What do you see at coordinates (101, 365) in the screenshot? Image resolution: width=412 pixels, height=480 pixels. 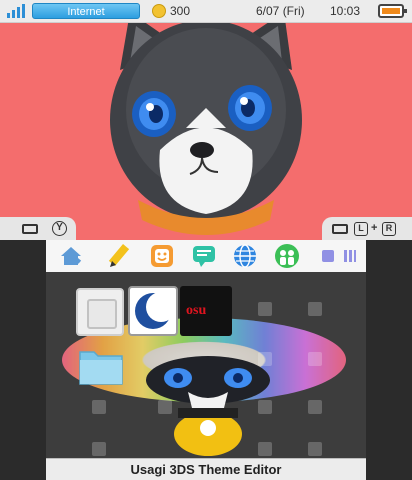 I see `folder-icon` at bounding box center [101, 365].